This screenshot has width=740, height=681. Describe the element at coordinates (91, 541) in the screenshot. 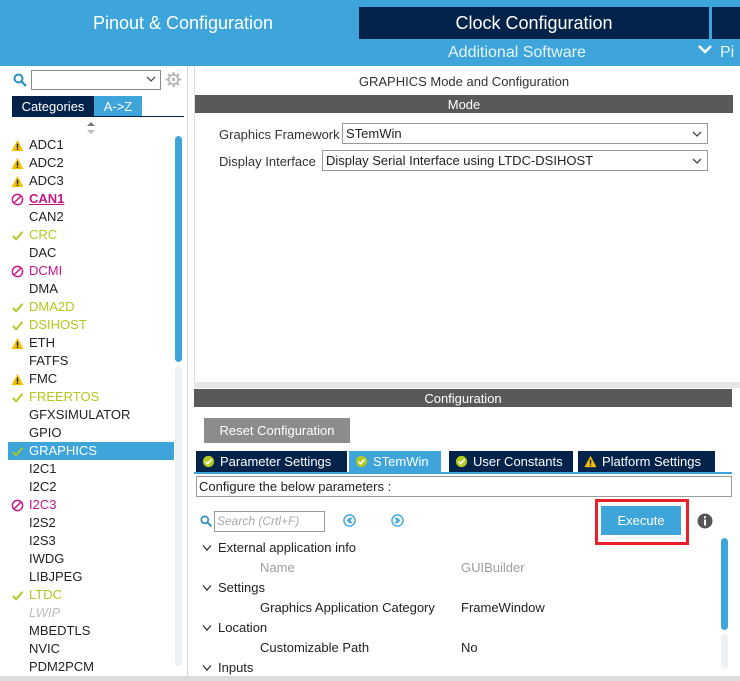

I see `sidebar-item-i2s3: I2S3` at that location.